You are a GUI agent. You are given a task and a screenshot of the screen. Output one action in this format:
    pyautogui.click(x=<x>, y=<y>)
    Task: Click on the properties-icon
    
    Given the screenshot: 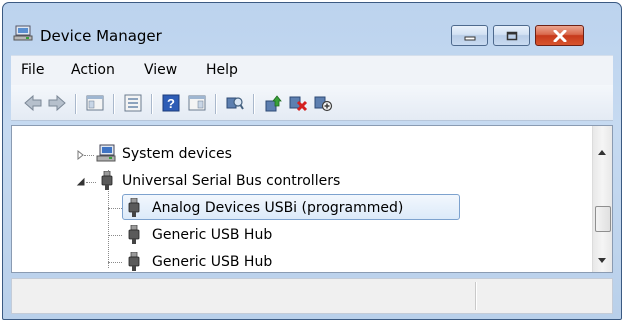 What is the action you would take?
    pyautogui.click(x=133, y=103)
    